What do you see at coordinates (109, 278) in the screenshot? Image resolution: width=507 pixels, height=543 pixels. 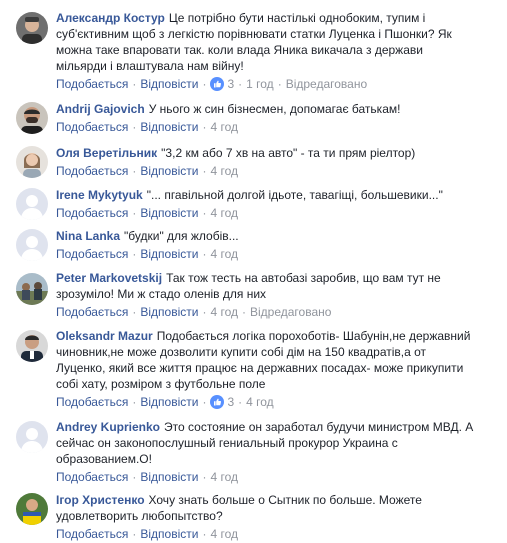 I see `comment-author: Peter Markovetskij` at bounding box center [109, 278].